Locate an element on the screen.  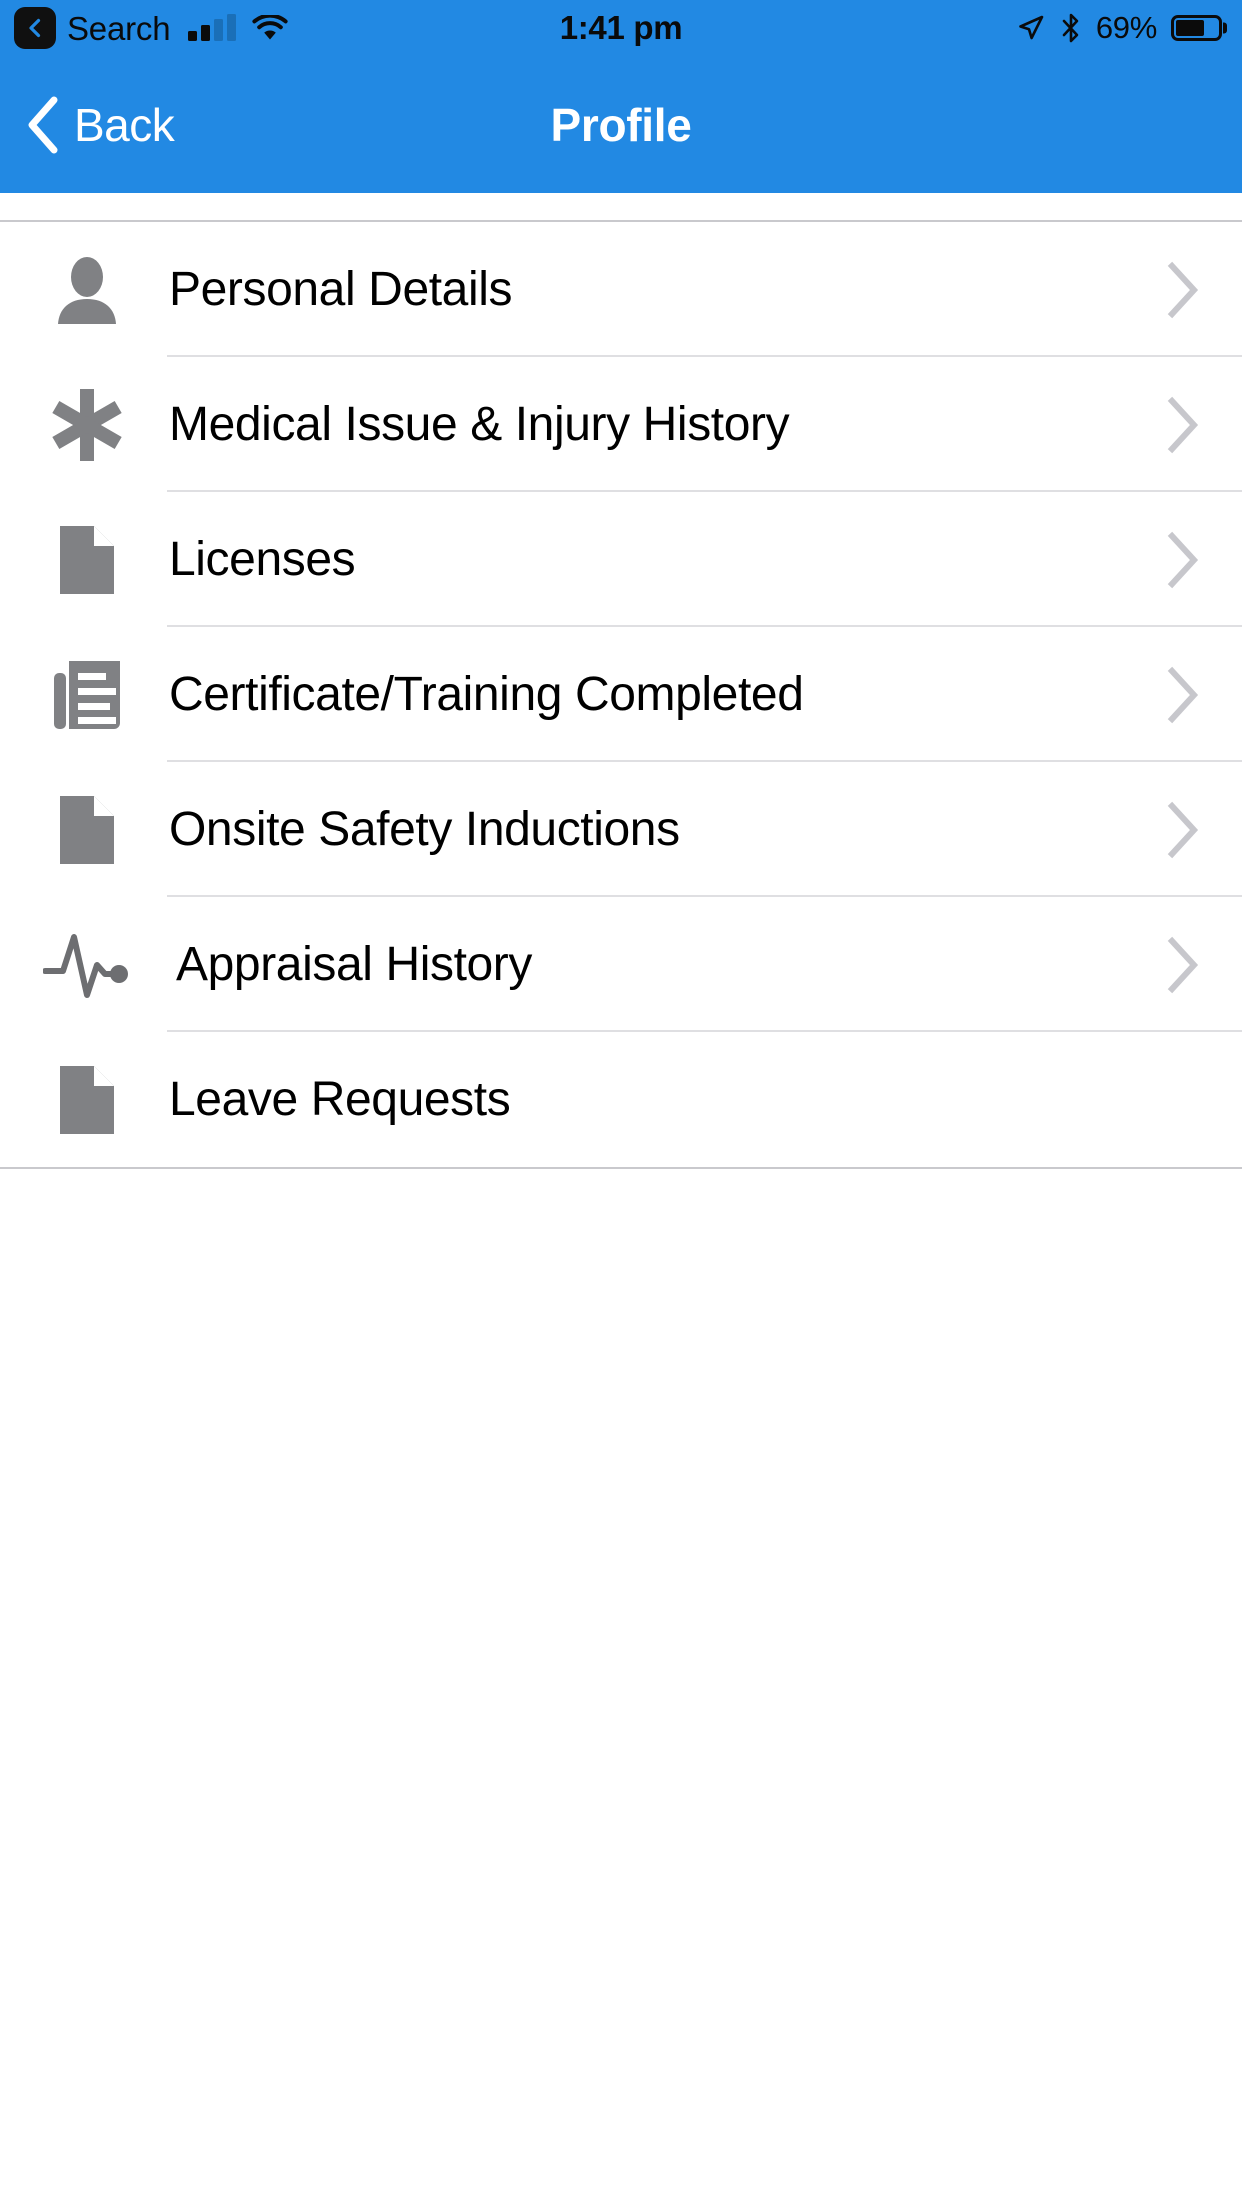
list-item-leave-requests: Leave Requests is located at coordinates (621, 1099).